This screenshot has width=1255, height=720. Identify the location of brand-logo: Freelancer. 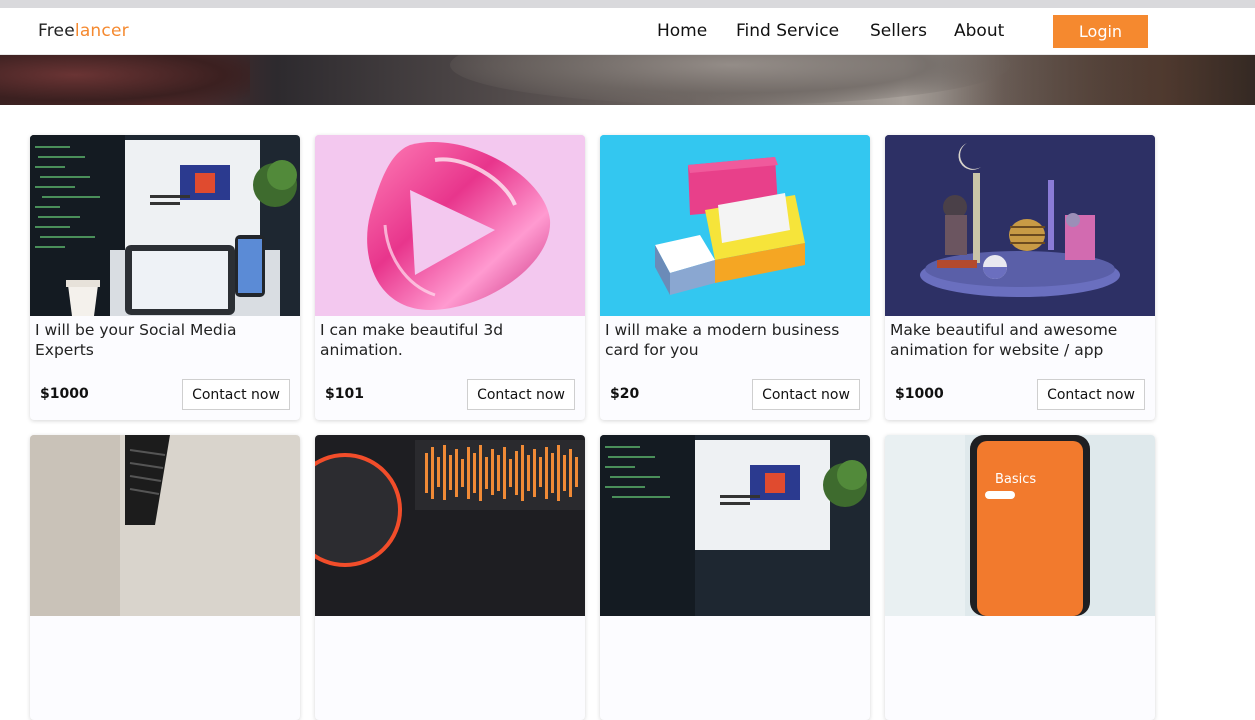
(83, 31).